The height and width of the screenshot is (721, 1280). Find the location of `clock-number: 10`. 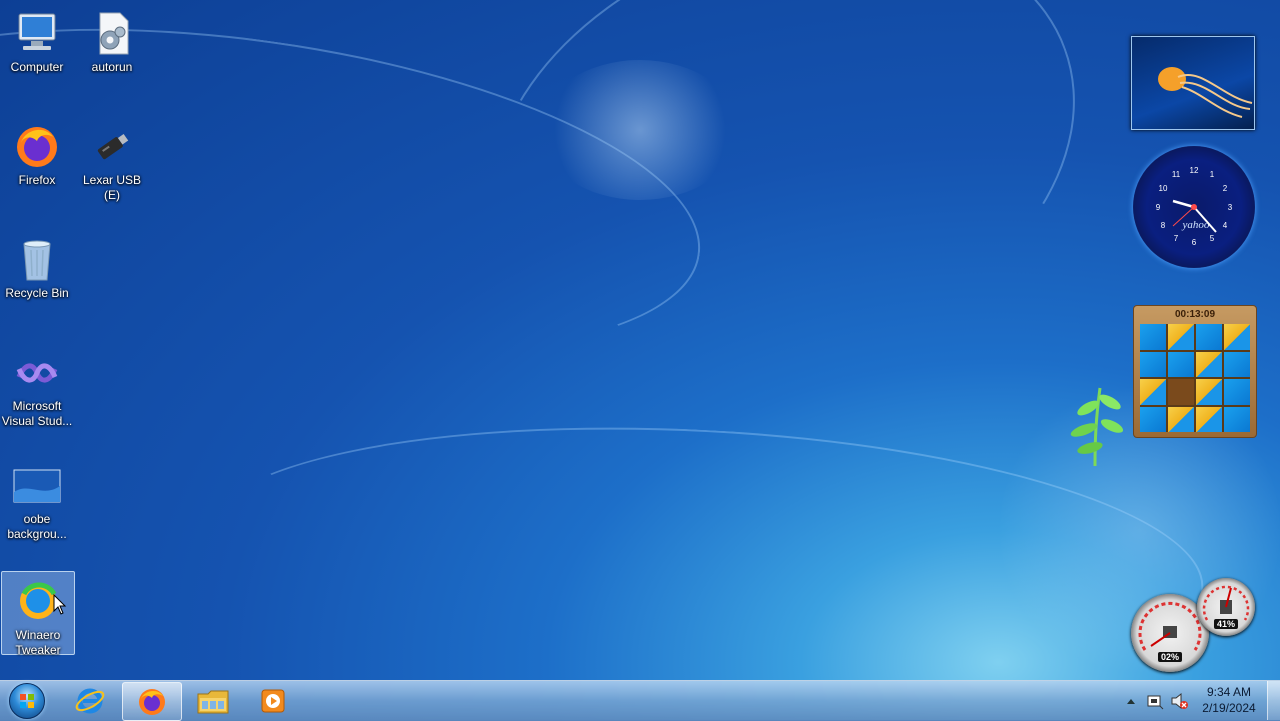

clock-number: 10 is located at coordinates (1163, 188).